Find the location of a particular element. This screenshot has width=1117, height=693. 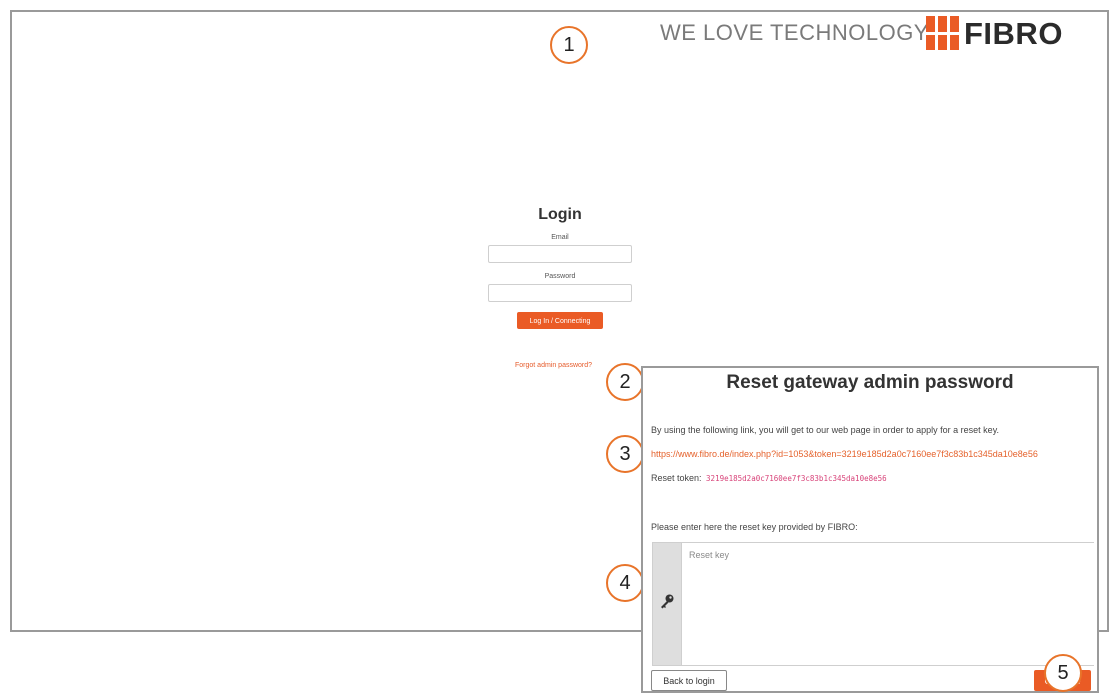

reset-key-input-group is located at coordinates (873, 604).